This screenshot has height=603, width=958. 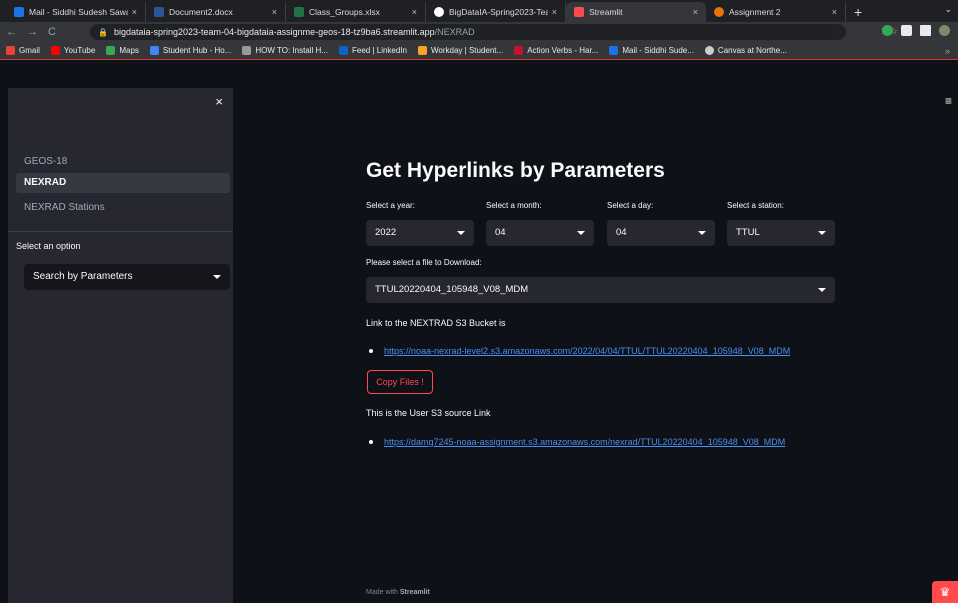 I want to click on station-label: Select a station:, so click(x=755, y=205).